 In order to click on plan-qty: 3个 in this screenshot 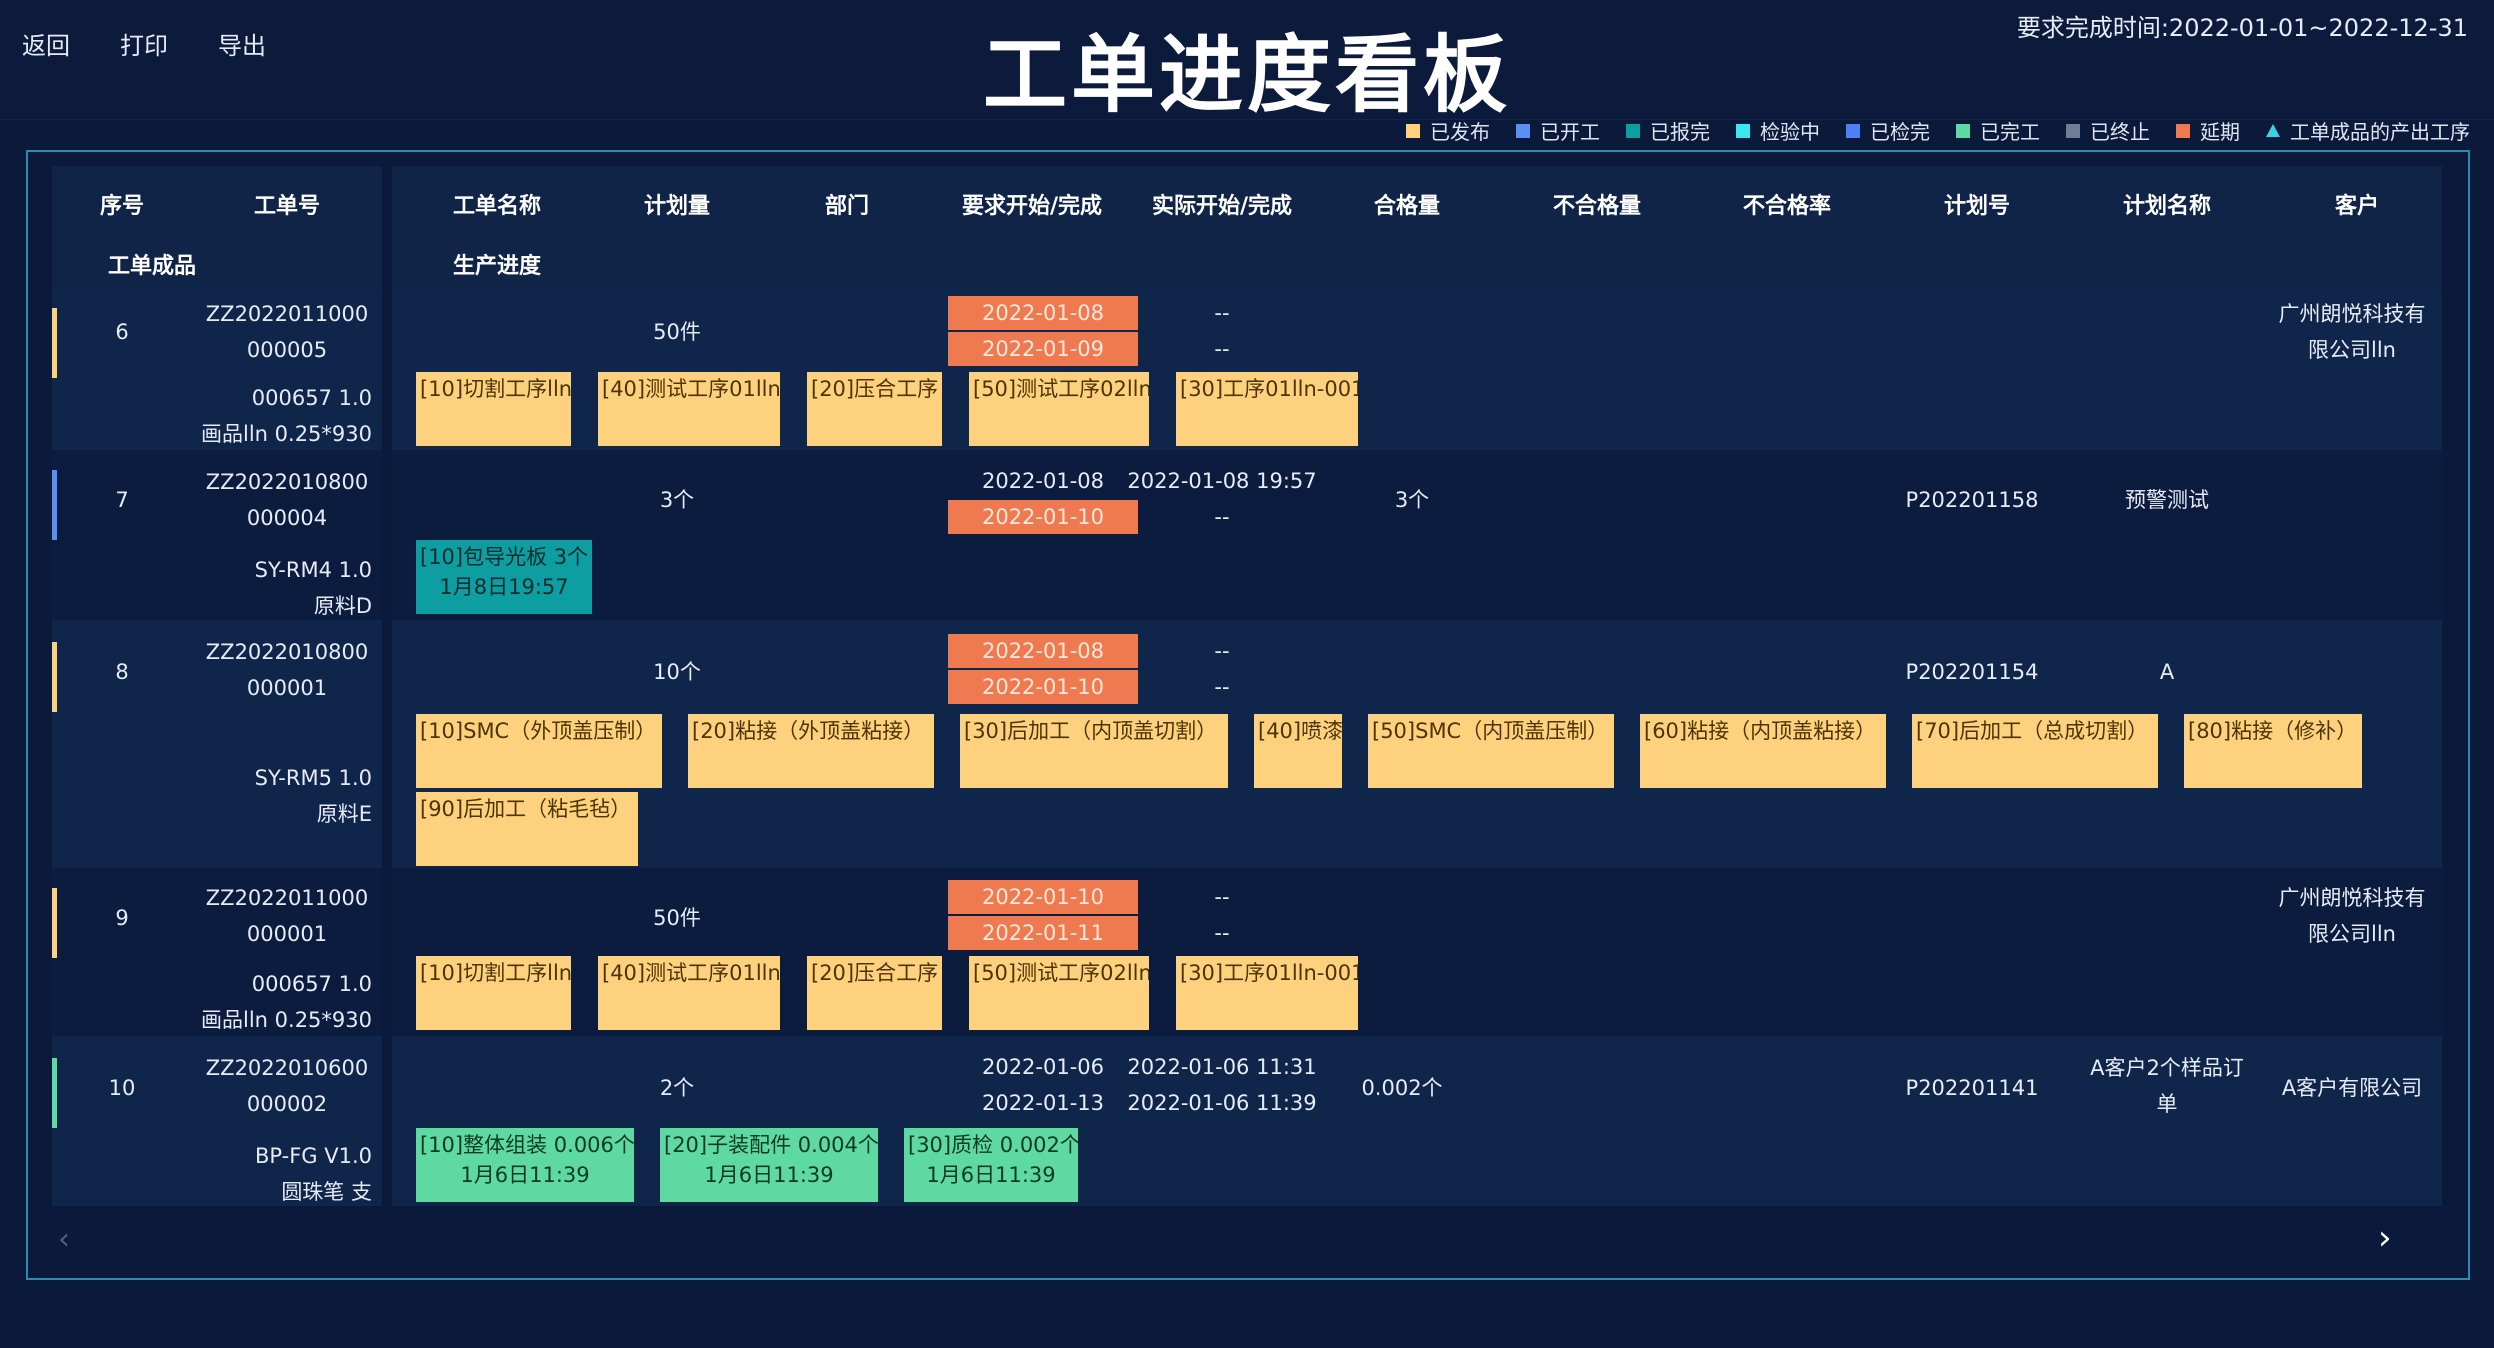, I will do `click(677, 500)`.